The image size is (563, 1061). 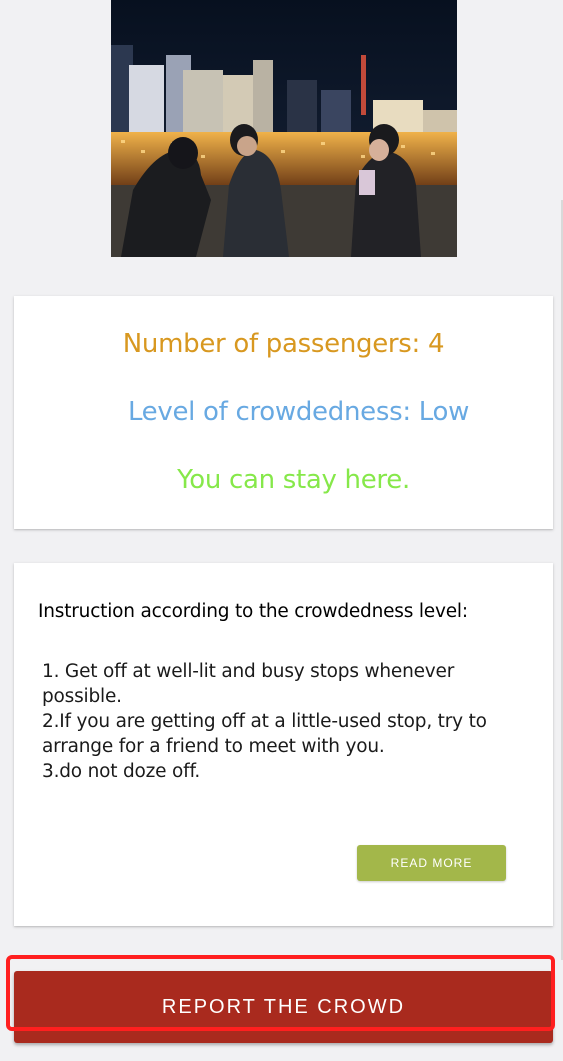 I want to click on crowdedness-level: Level of crowdedness: Low, so click(x=298, y=412).